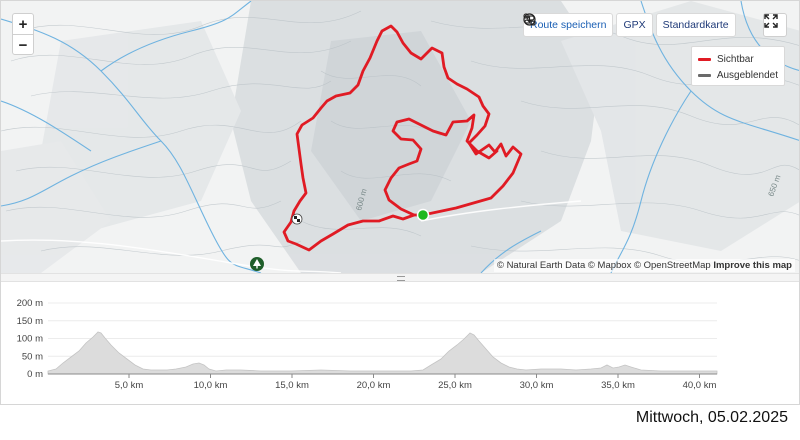  What do you see at coordinates (30, 321) in the screenshot?
I see `y-tick-label: 150 m` at bounding box center [30, 321].